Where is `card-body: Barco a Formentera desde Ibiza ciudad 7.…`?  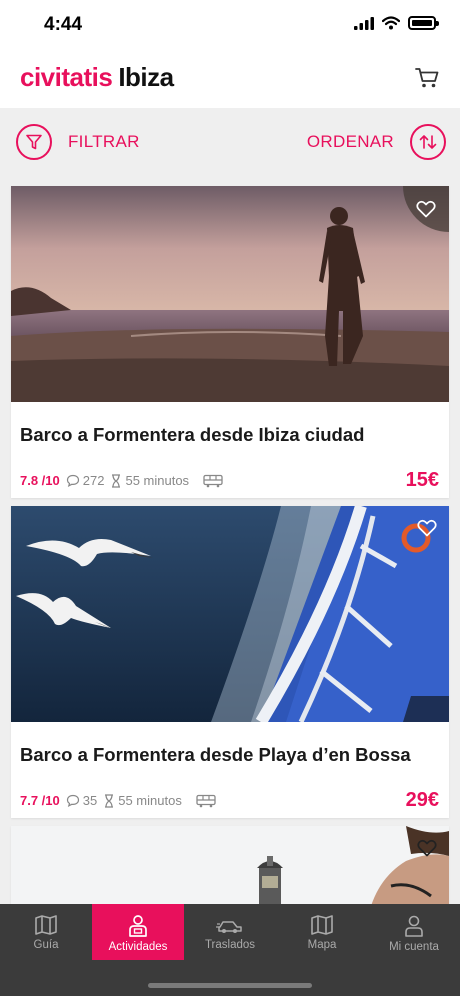
card-body: Barco a Formentera desde Ibiza ciudad 7.… is located at coordinates (230, 450).